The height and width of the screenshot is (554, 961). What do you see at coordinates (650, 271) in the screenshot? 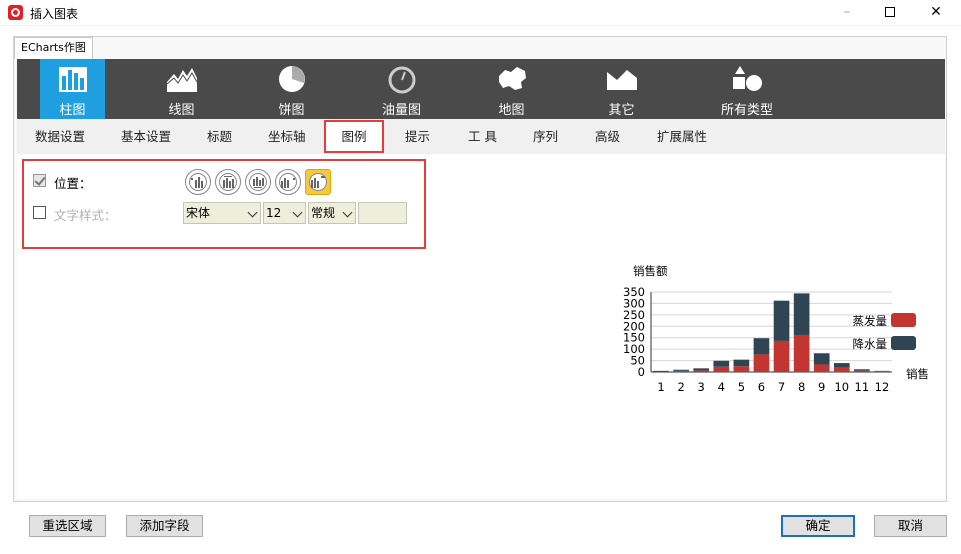
I see `chart-title: 销售额` at bounding box center [650, 271].